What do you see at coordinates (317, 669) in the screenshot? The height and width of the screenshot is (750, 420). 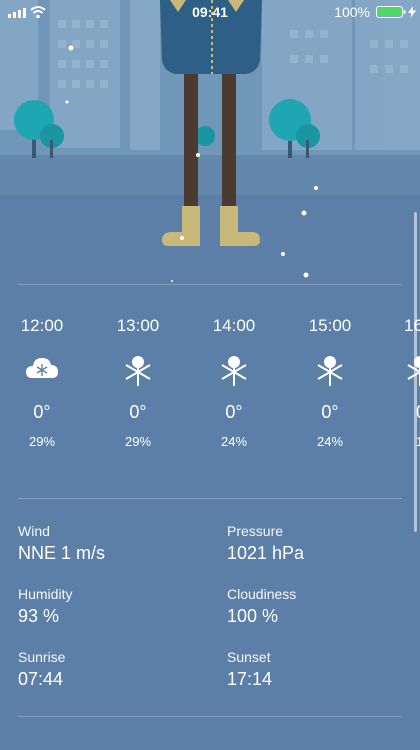 I see `detail-sunset: Sunset 17:14` at bounding box center [317, 669].